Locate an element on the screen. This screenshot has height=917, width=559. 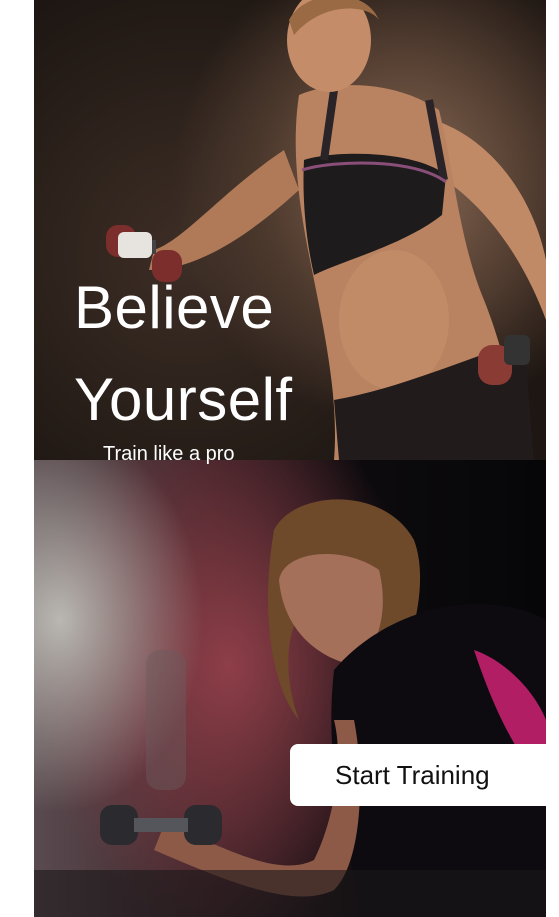
hero-title-line-1: Believe is located at coordinates (174, 307).